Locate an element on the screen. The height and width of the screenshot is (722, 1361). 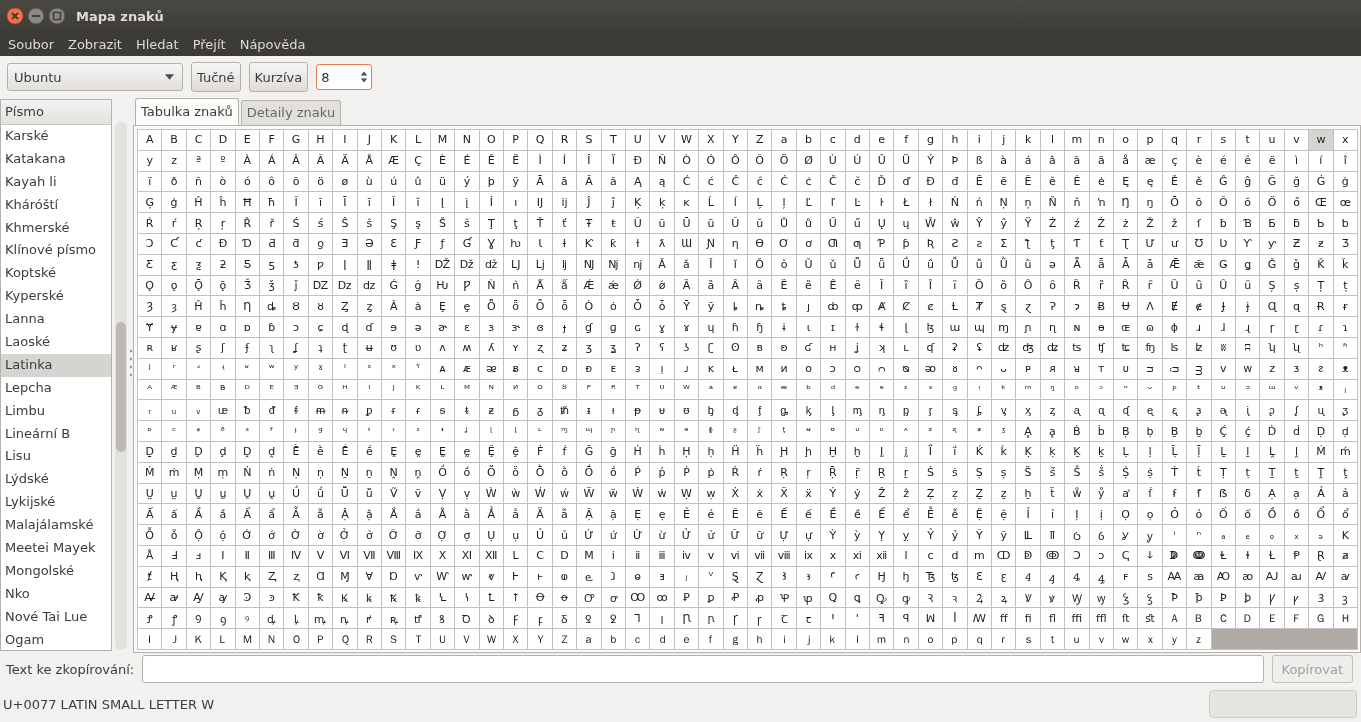
character-cell: ꝶ is located at coordinates (394, 618).